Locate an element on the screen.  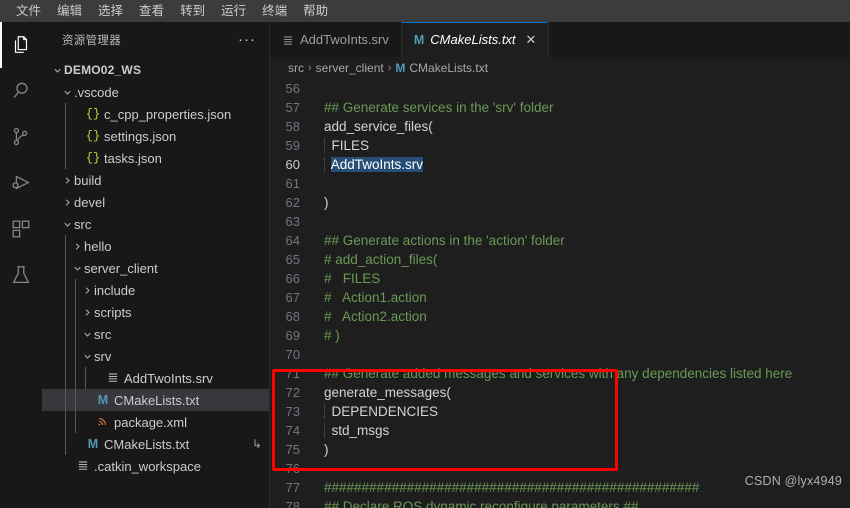
sidebar-more-actions-icon: ··· is located at coordinates (247, 39).